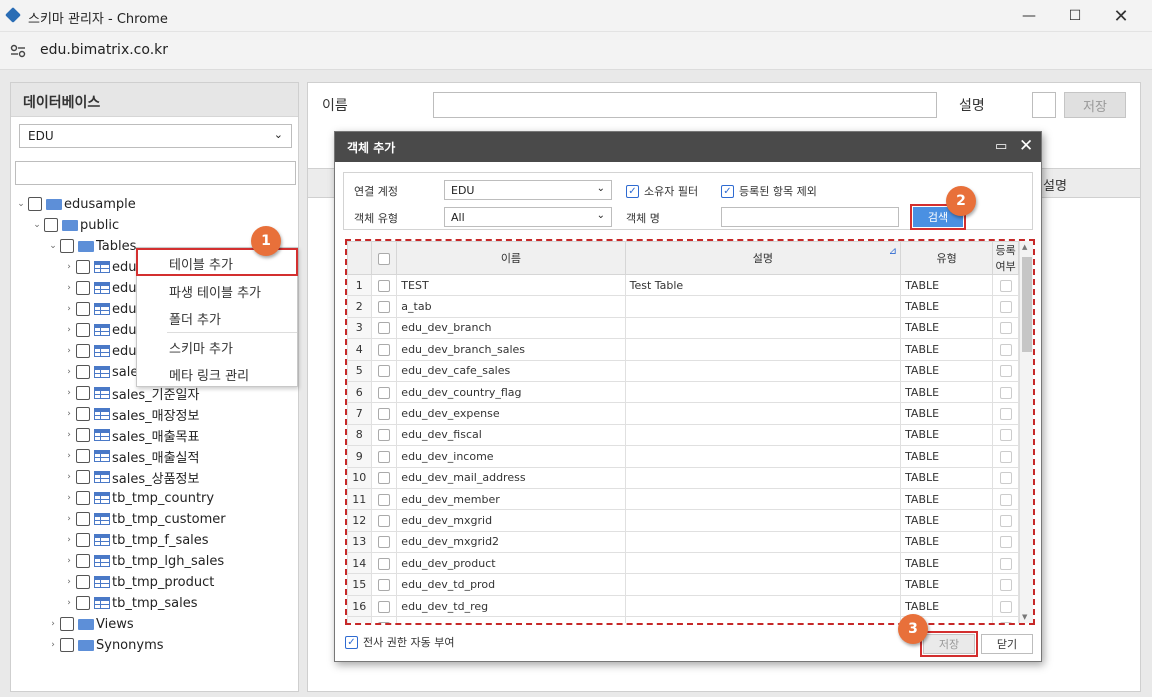 Image resolution: width=1152 pixels, height=697 pixels. Describe the element at coordinates (528, 190) in the screenshot. I see `account-select: EDU ⌄` at that location.